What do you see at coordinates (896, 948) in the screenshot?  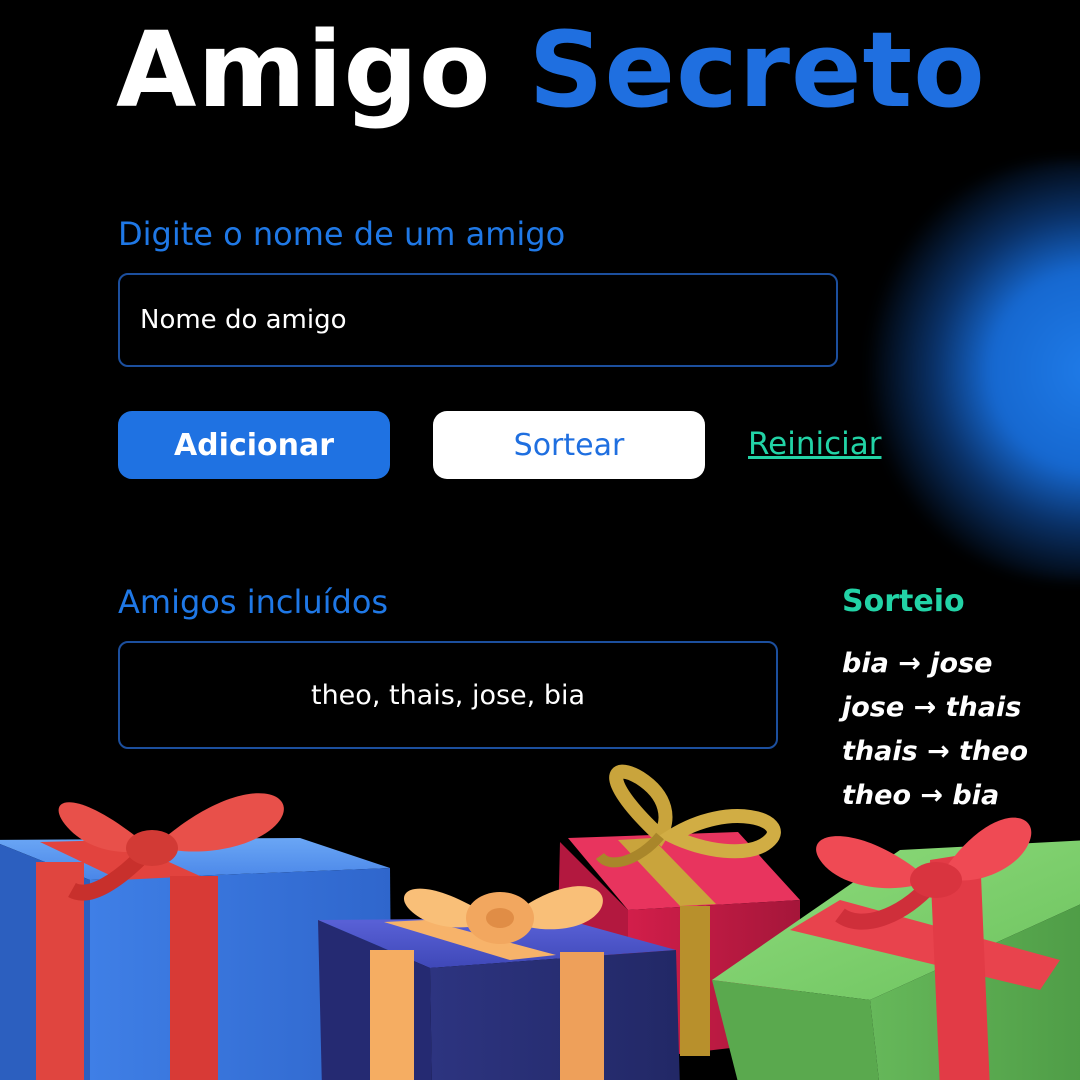 I see `green-gift-box` at bounding box center [896, 948].